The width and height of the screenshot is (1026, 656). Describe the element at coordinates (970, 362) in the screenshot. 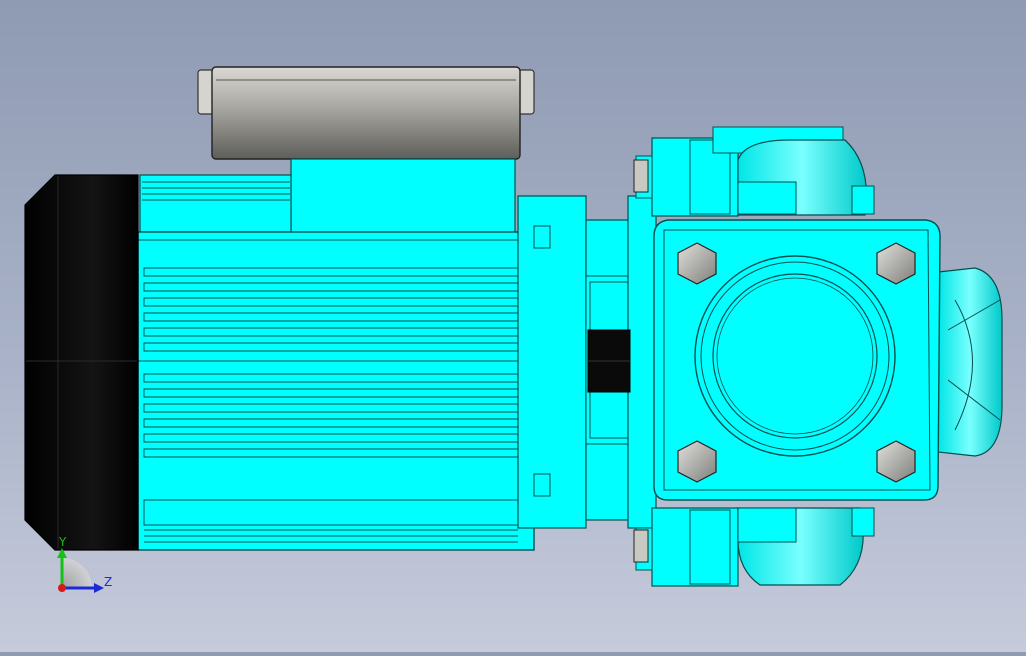

I see `side-outlet-pipe` at that location.